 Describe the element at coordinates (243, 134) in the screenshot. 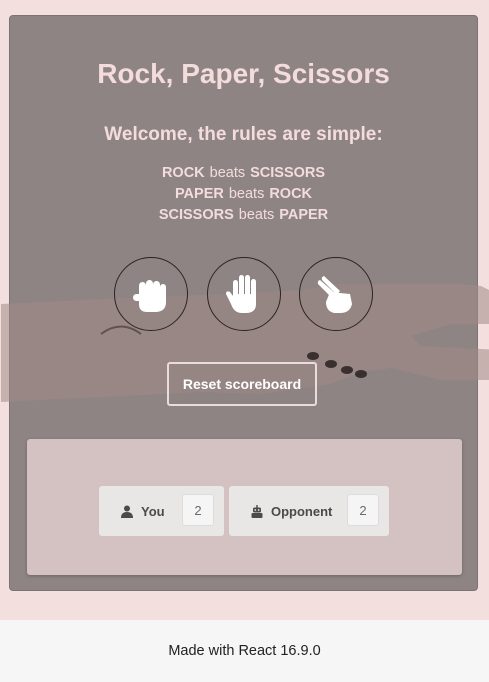

I see `rules-heading: Welcome, the rules are simple:` at that location.